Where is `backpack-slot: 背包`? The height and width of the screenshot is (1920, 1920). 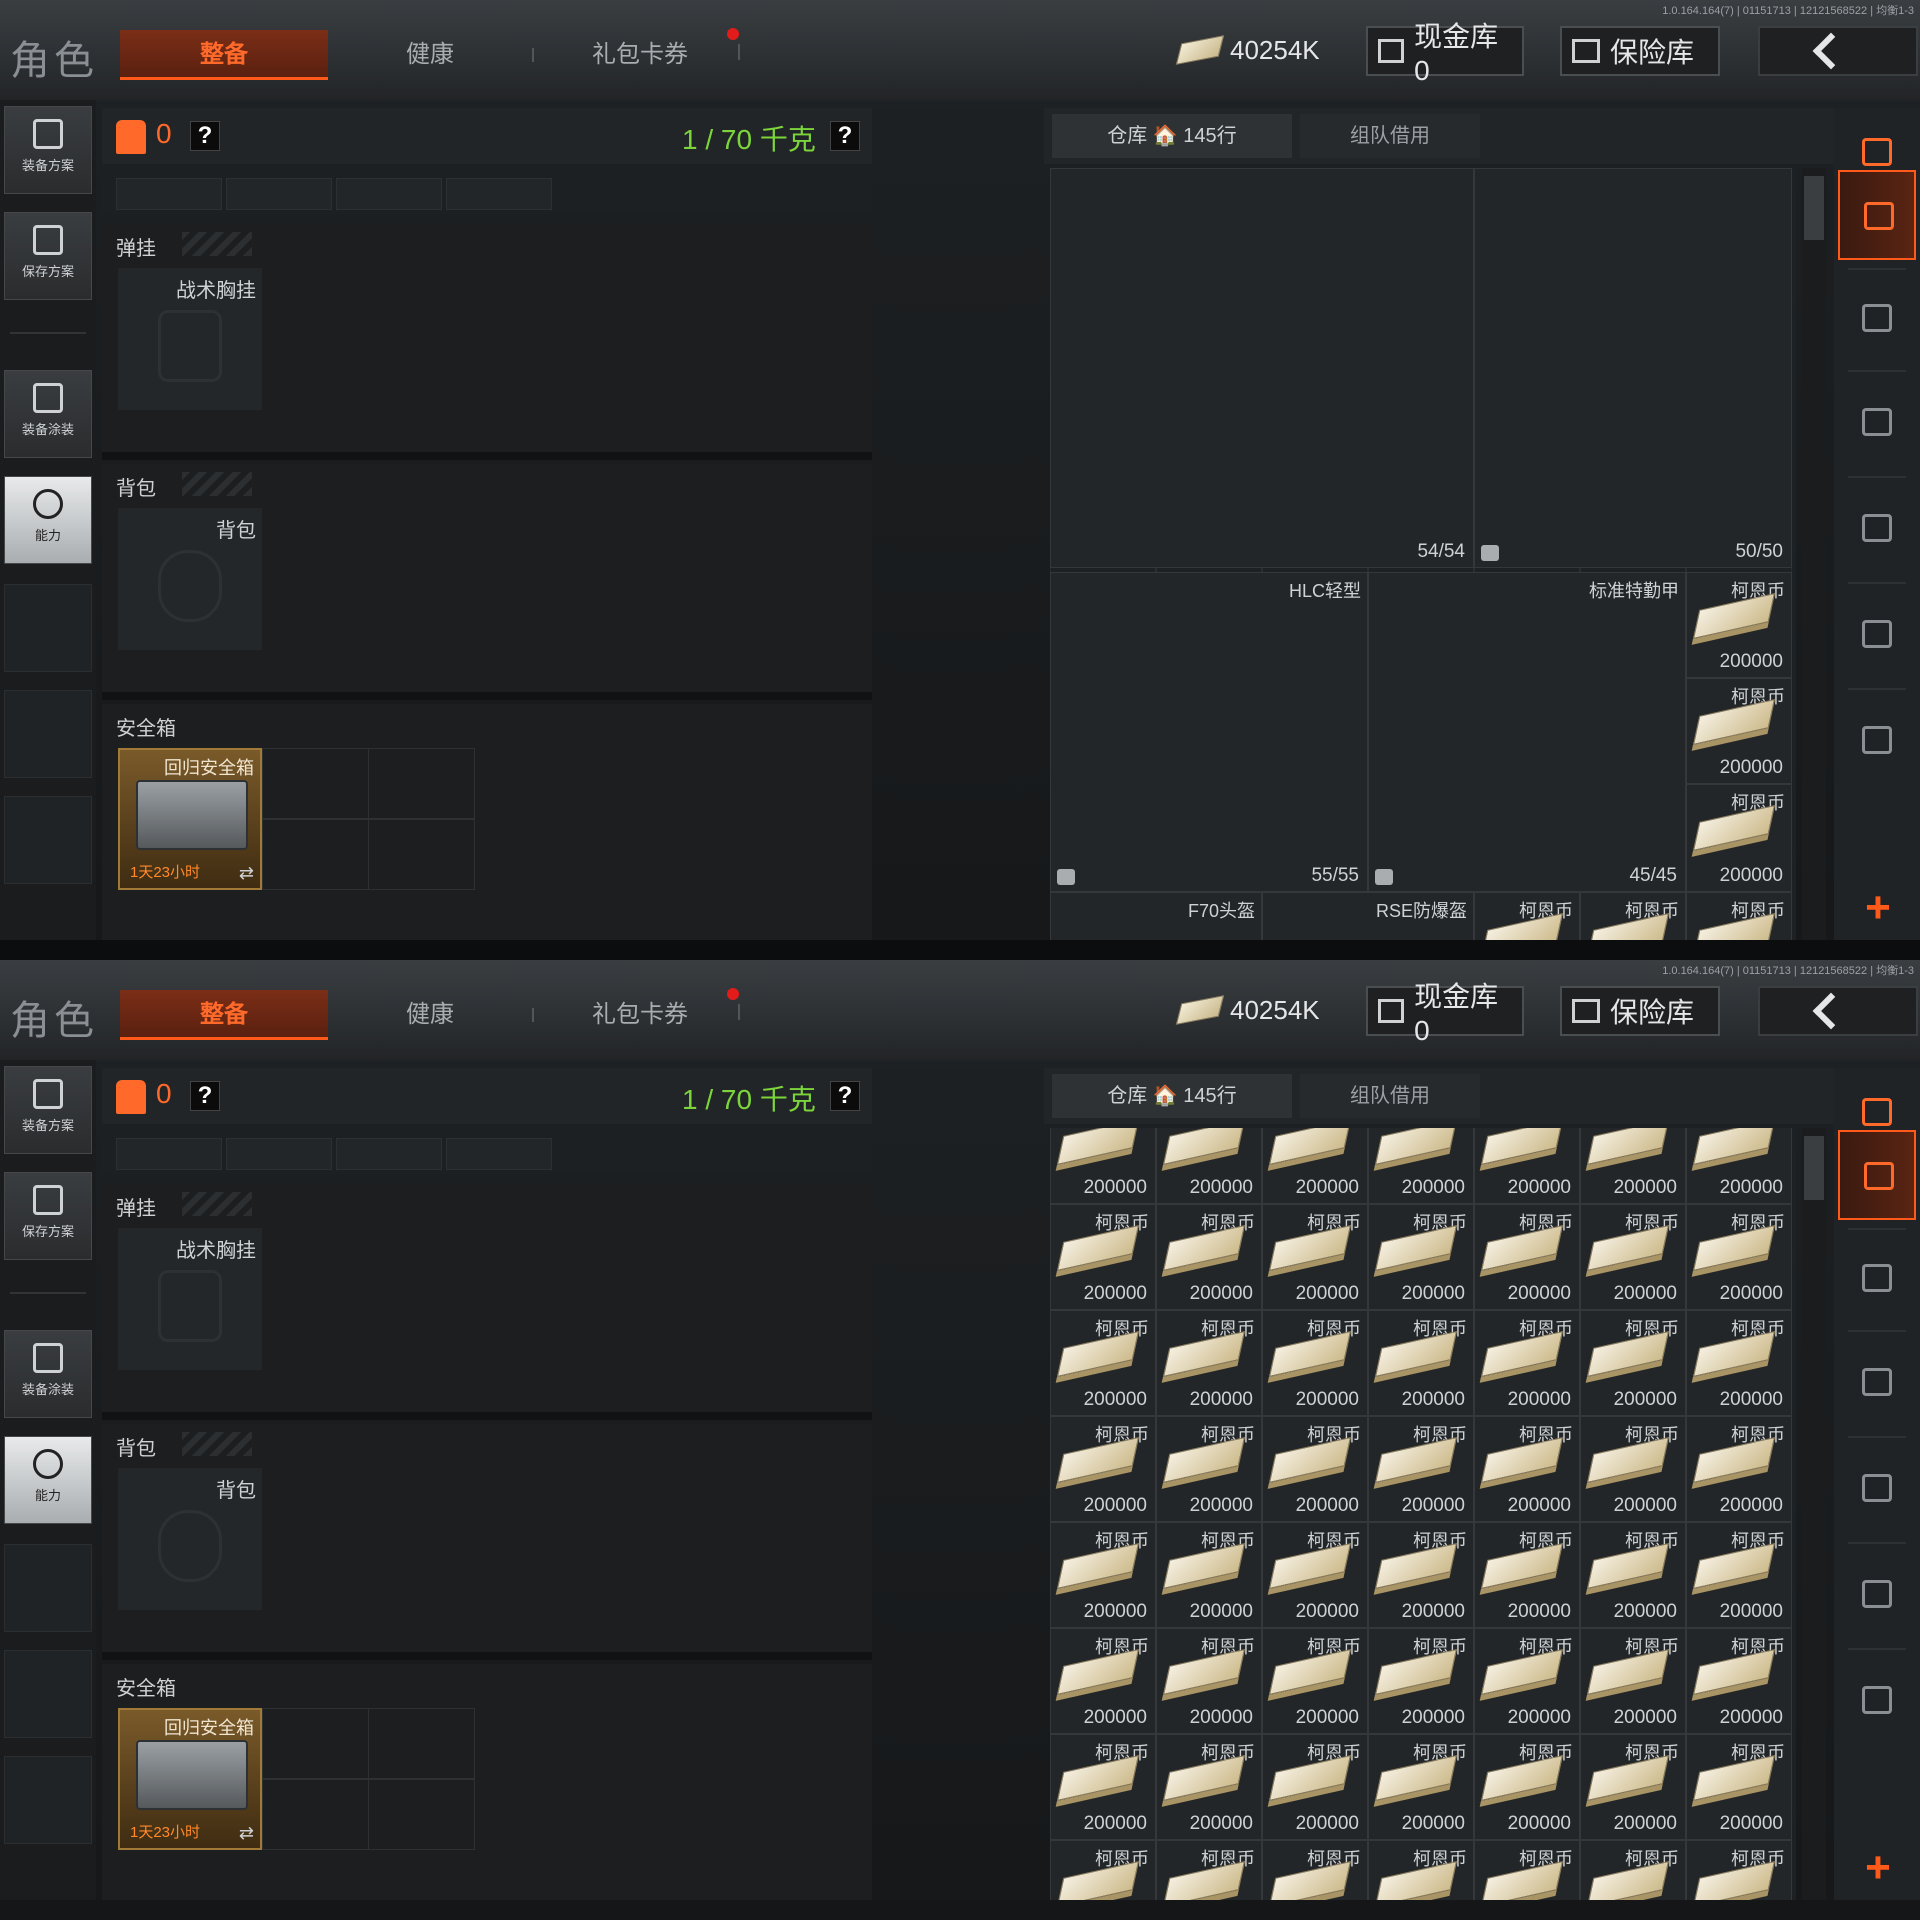 backpack-slot: 背包 is located at coordinates (190, 579).